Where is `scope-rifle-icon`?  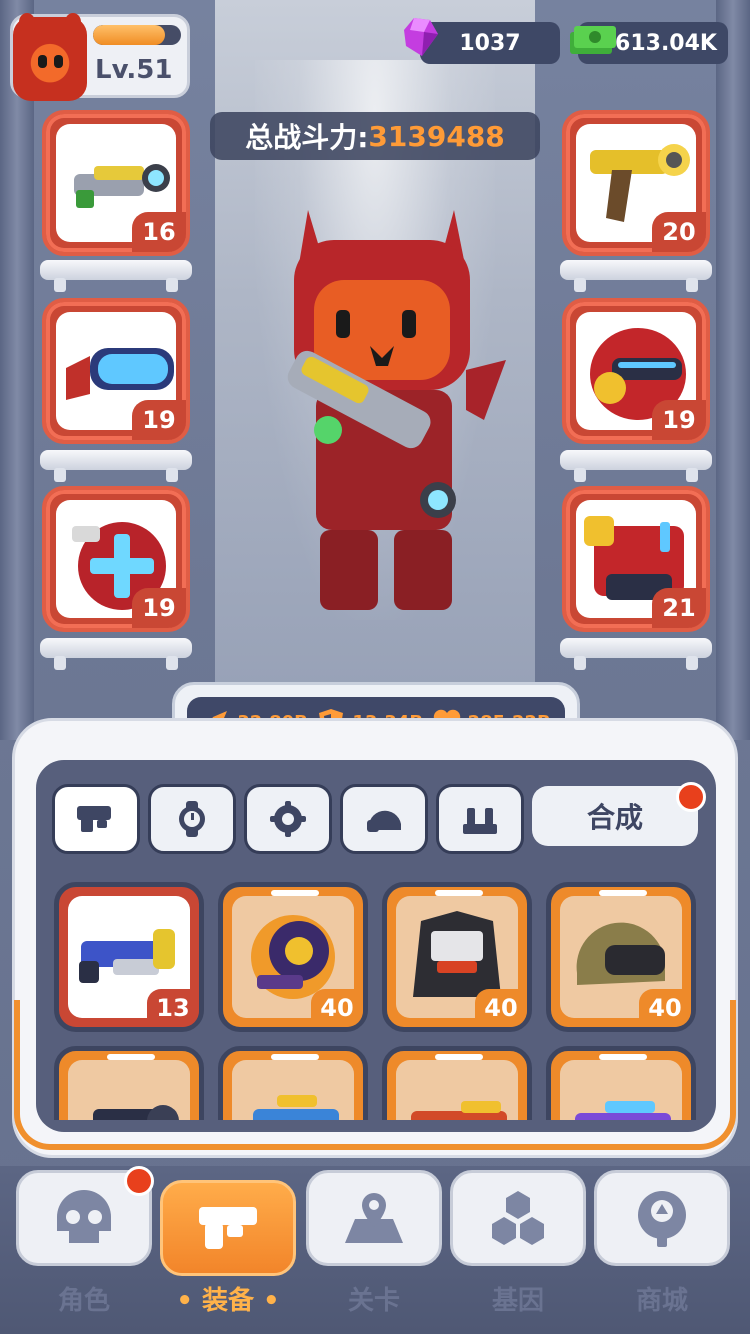 scope-rifle-icon is located at coordinates (136, 1112).